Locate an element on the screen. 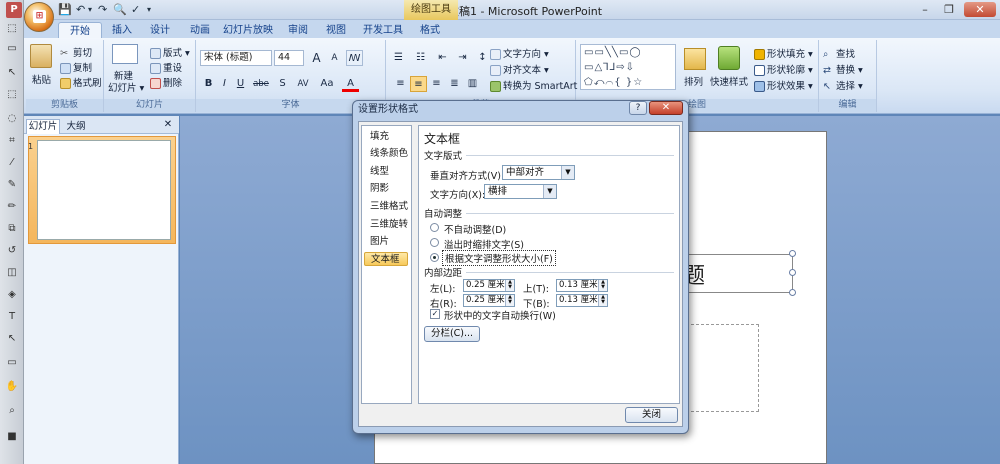 This screenshot has width=1000, height=464. tab-home: 开始 is located at coordinates (80, 30).